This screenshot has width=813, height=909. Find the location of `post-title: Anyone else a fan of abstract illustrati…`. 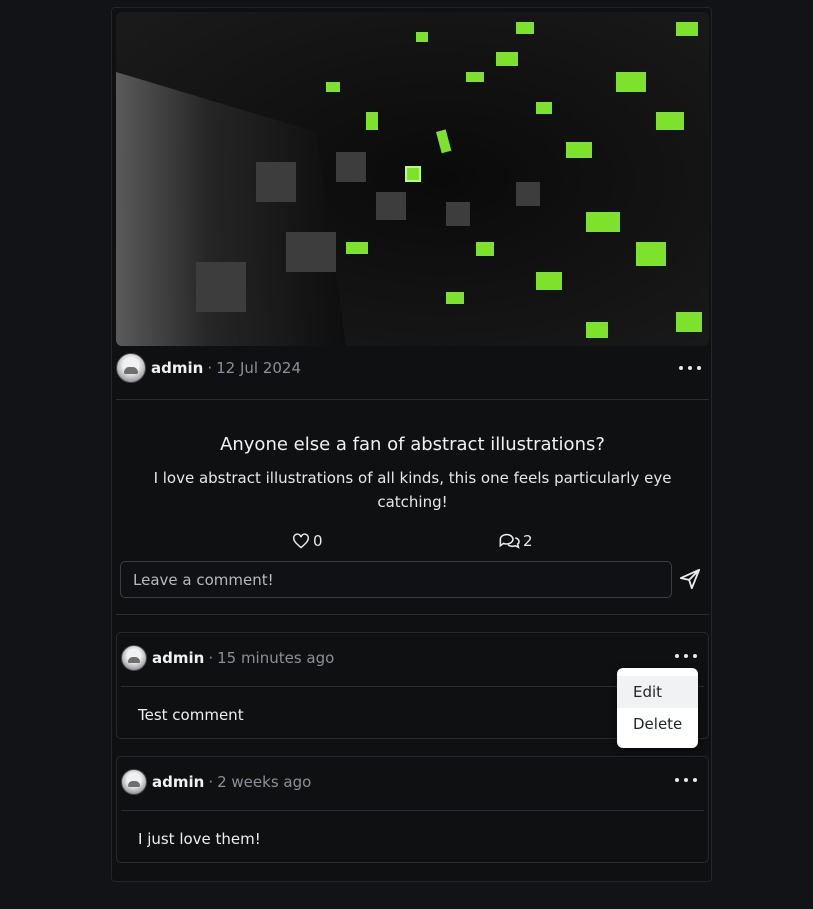

post-title: Anyone else a fan of abstract illustrati… is located at coordinates (412, 444).